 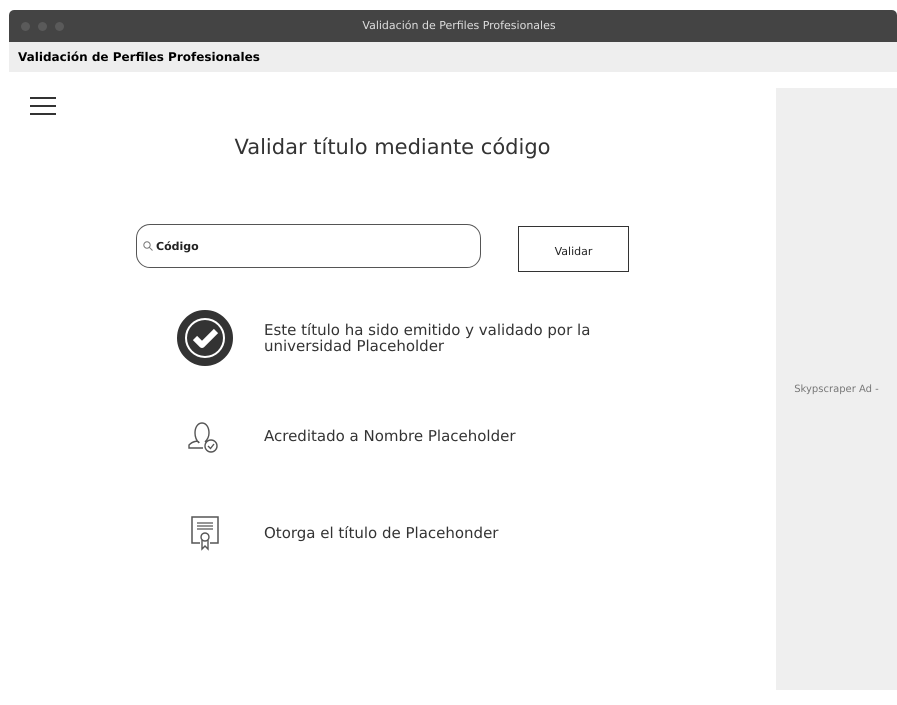 What do you see at coordinates (390, 436) in the screenshot?
I see `result-text: Acreditado a Nombre Placeholder` at bounding box center [390, 436].